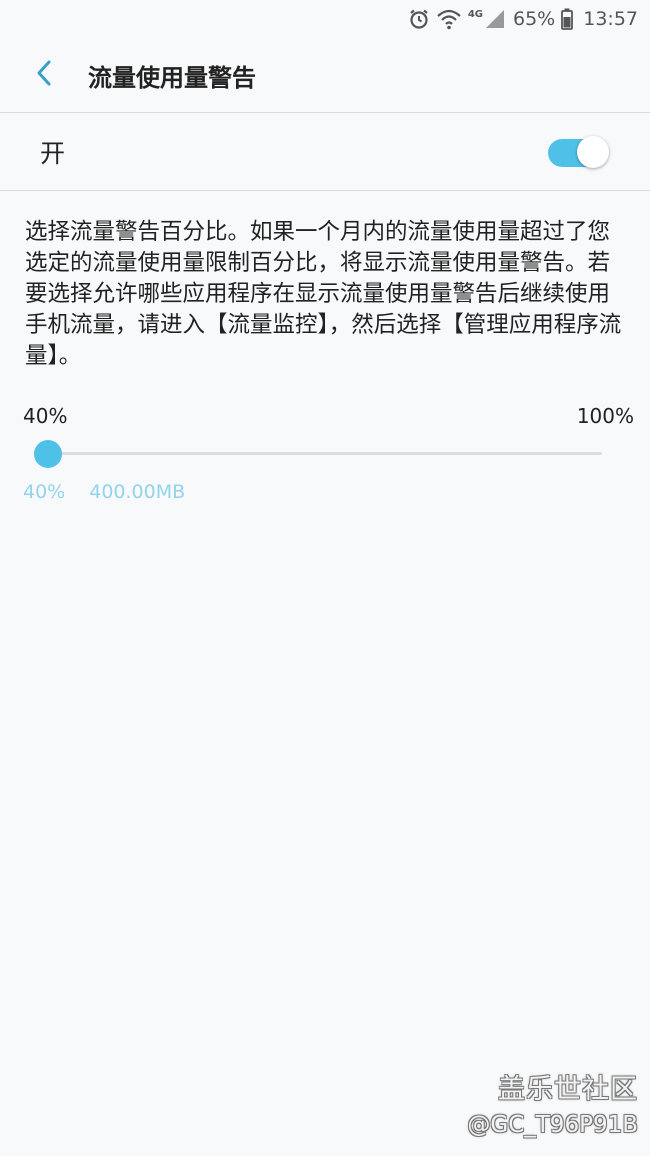  I want to click on watermark: 盖乐世社区 @GC_T96P91B, so click(552, 1102).